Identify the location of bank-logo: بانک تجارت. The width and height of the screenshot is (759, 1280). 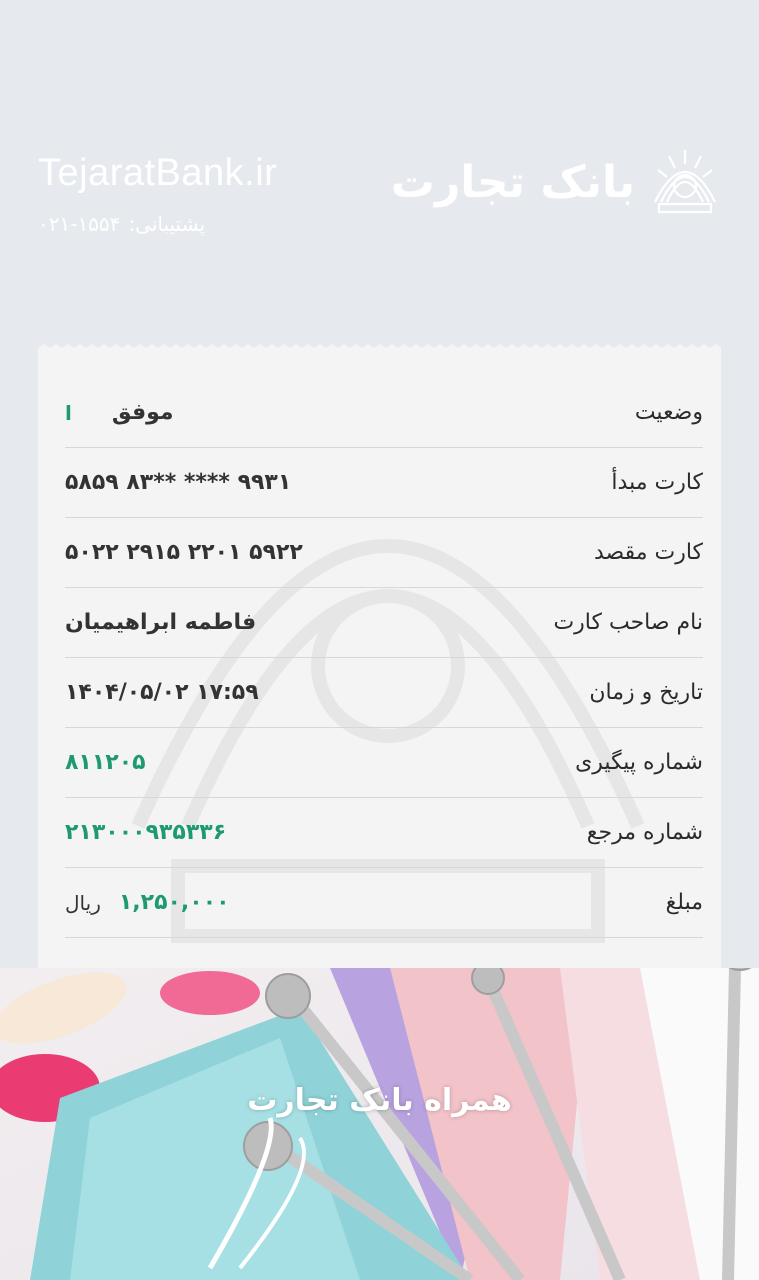
(557, 182).